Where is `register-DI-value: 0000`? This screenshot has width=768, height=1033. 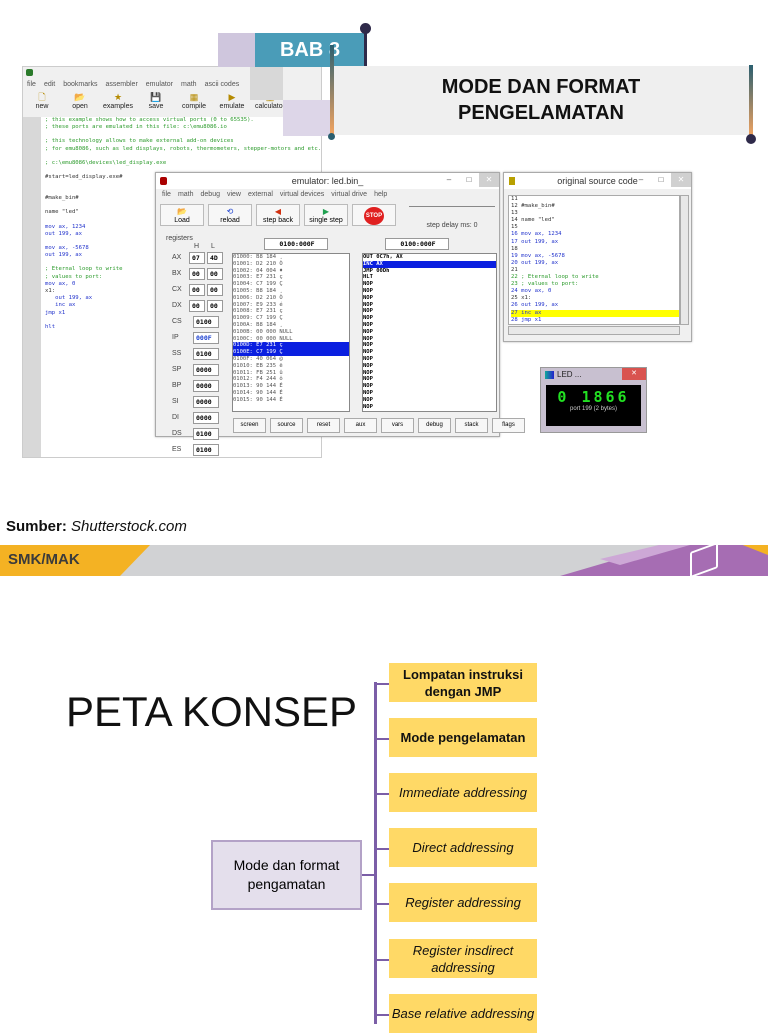 register-DI-value: 0000 is located at coordinates (206, 418).